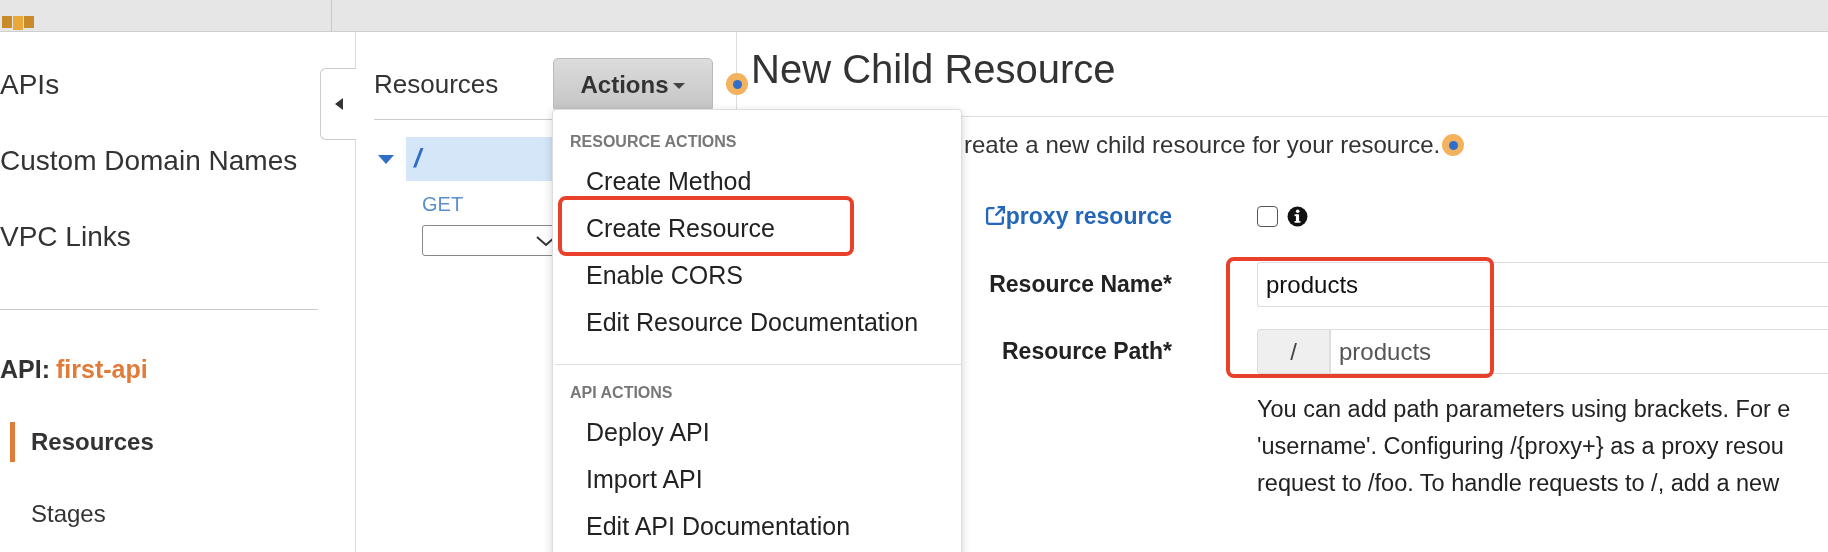 This screenshot has width=1828, height=552. Describe the element at coordinates (1086, 352) in the screenshot. I see `field-label: Resource Path*` at that location.